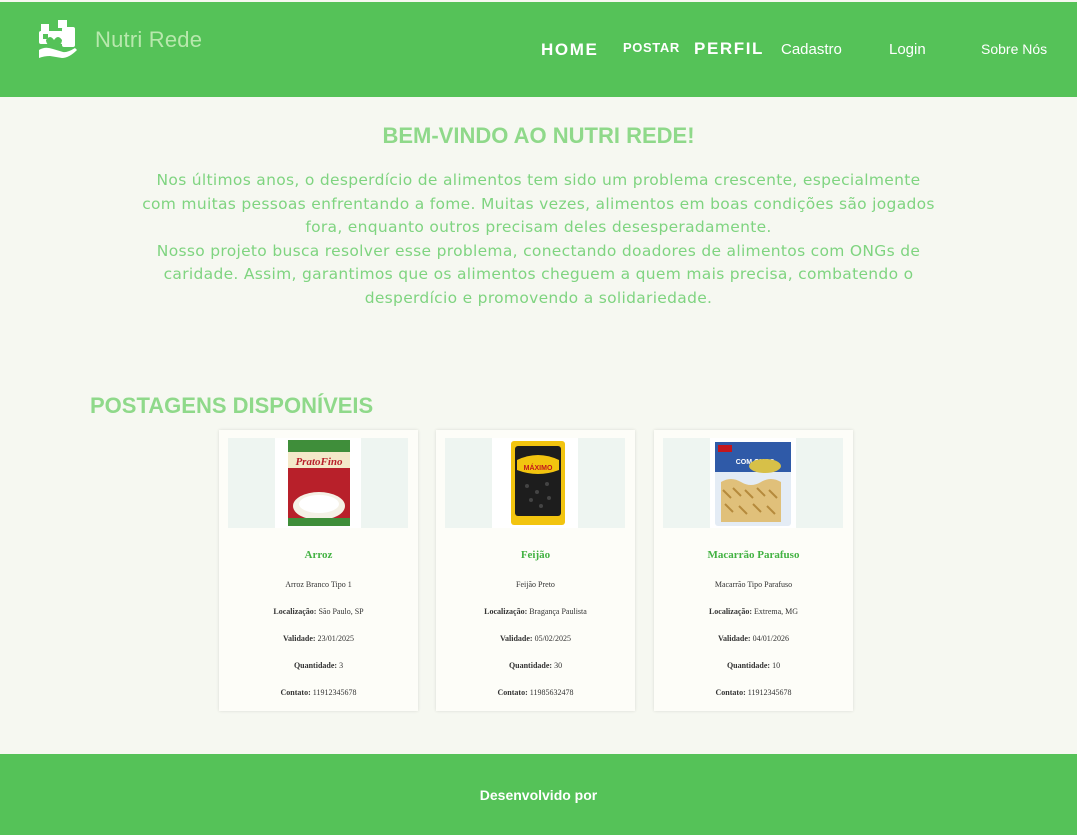 This screenshot has height=835, width=1077. Describe the element at coordinates (811, 49) in the screenshot. I see `nav-cadastro: Cadastro` at that location.